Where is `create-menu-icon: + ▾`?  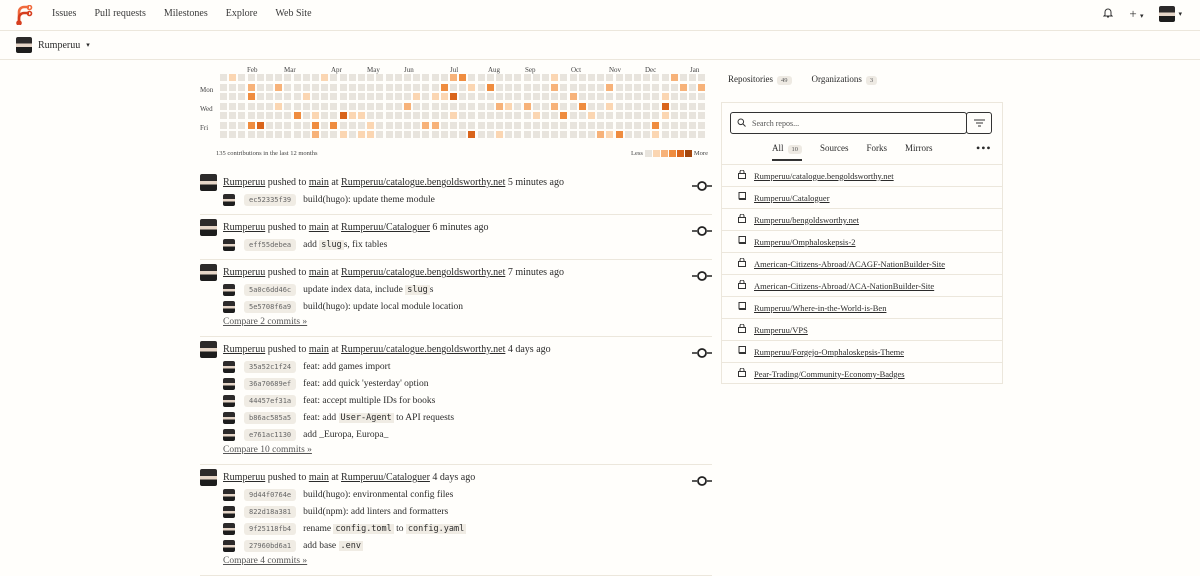
create-menu-icon: + ▾ is located at coordinates (1136, 14).